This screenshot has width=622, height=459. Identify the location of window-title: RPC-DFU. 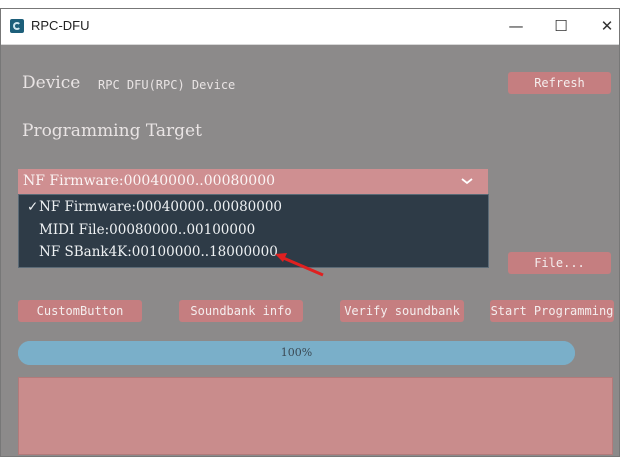
(60, 25).